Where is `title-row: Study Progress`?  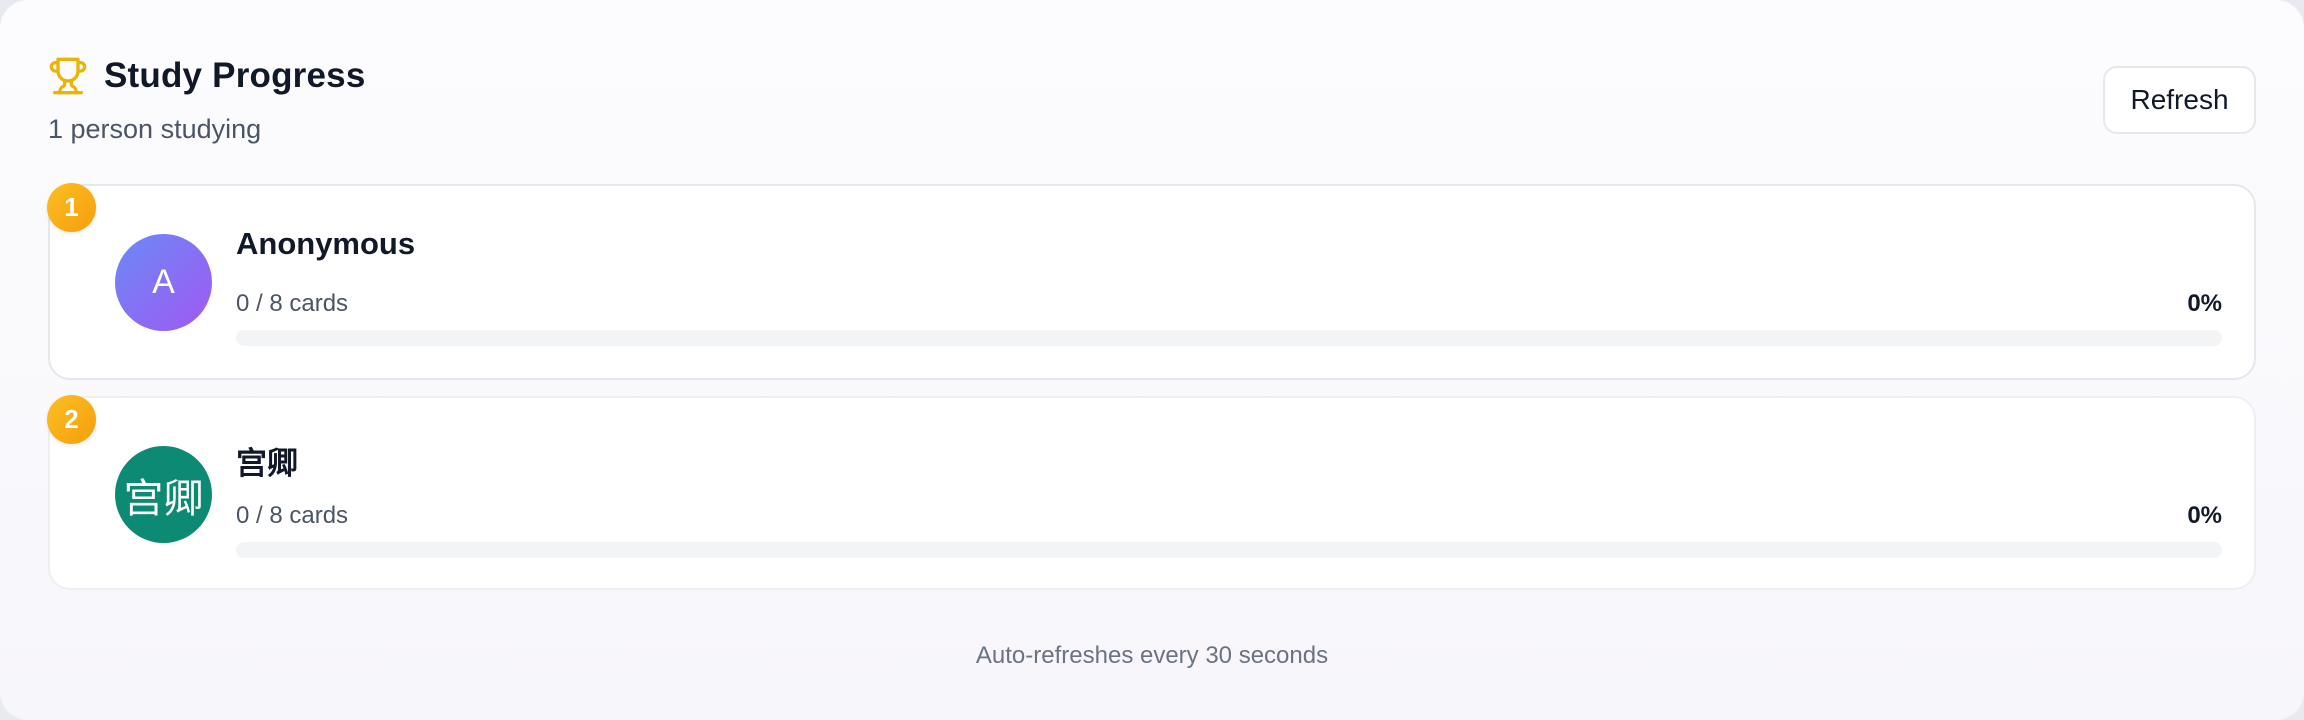
title-row: Study Progress is located at coordinates (207, 76).